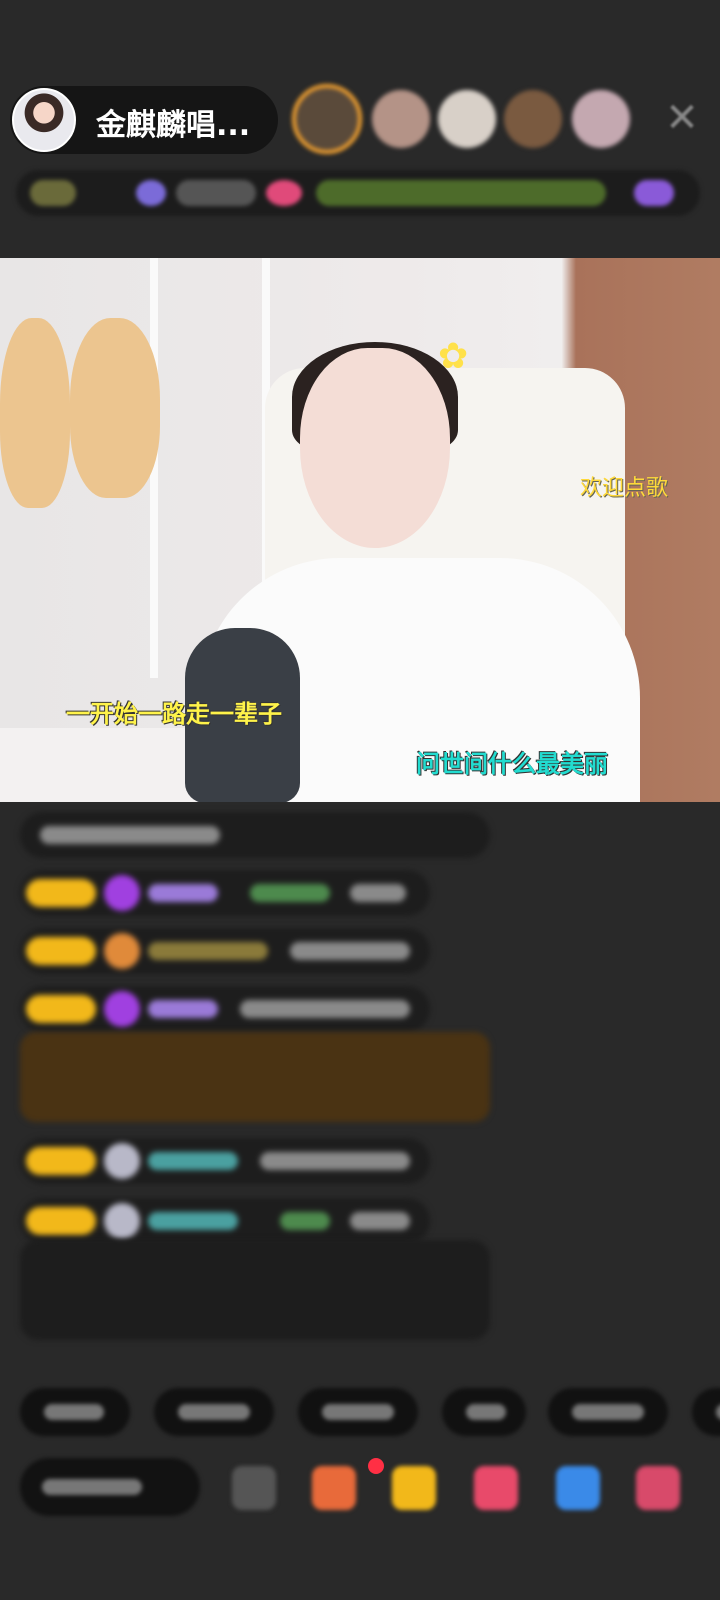 This screenshot has height=1600, width=720. I want to click on flower-icon: ✿, so click(453, 356).